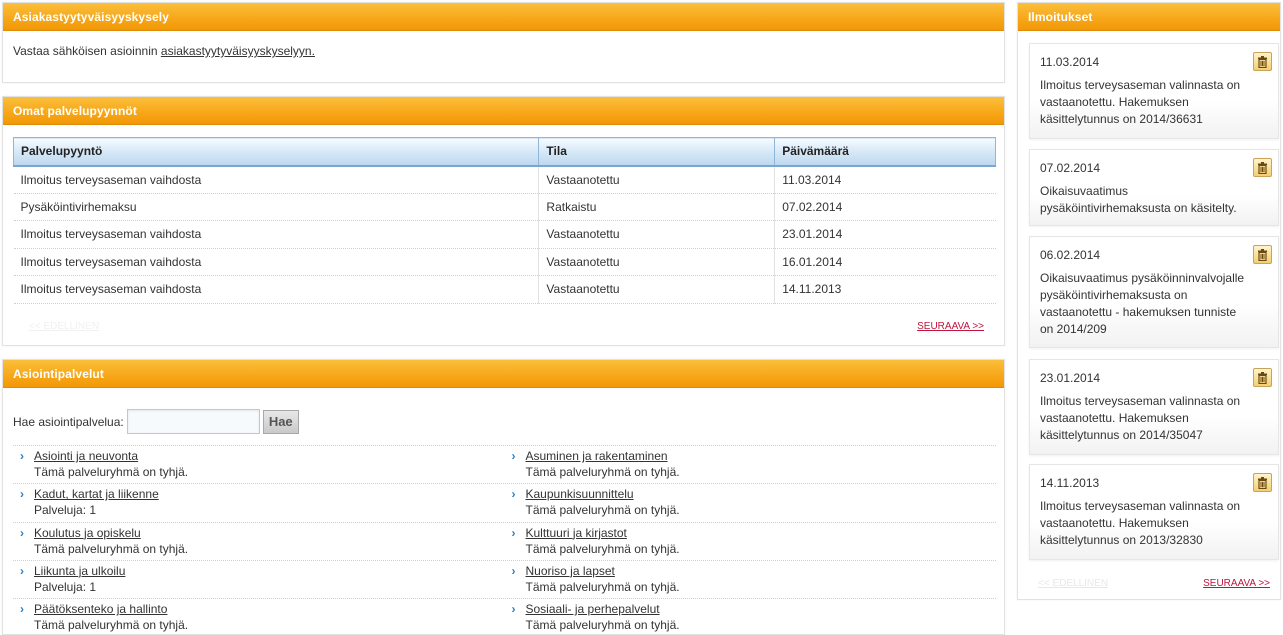  I want to click on survey-link: asiakastyytyväisyyskyselyyn., so click(238, 51).